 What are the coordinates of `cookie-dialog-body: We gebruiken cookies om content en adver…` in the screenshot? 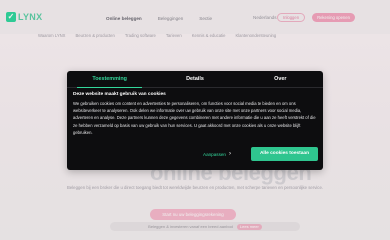 It's located at (194, 118).